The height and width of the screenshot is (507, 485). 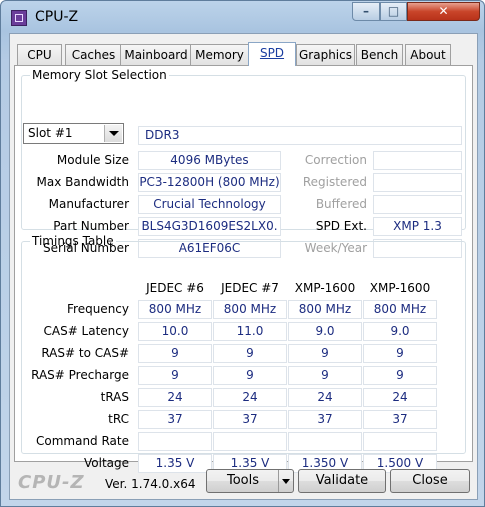 What do you see at coordinates (341, 226) in the screenshot?
I see `spd-ext-label: SPD Ext.` at bounding box center [341, 226].